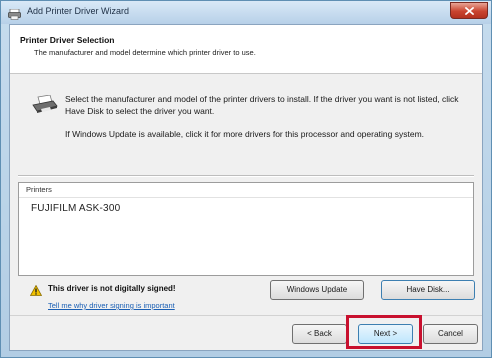 The width and height of the screenshot is (492, 358). I want to click on driver-signing-link: Tell me why driver signing is important, so click(111, 305).